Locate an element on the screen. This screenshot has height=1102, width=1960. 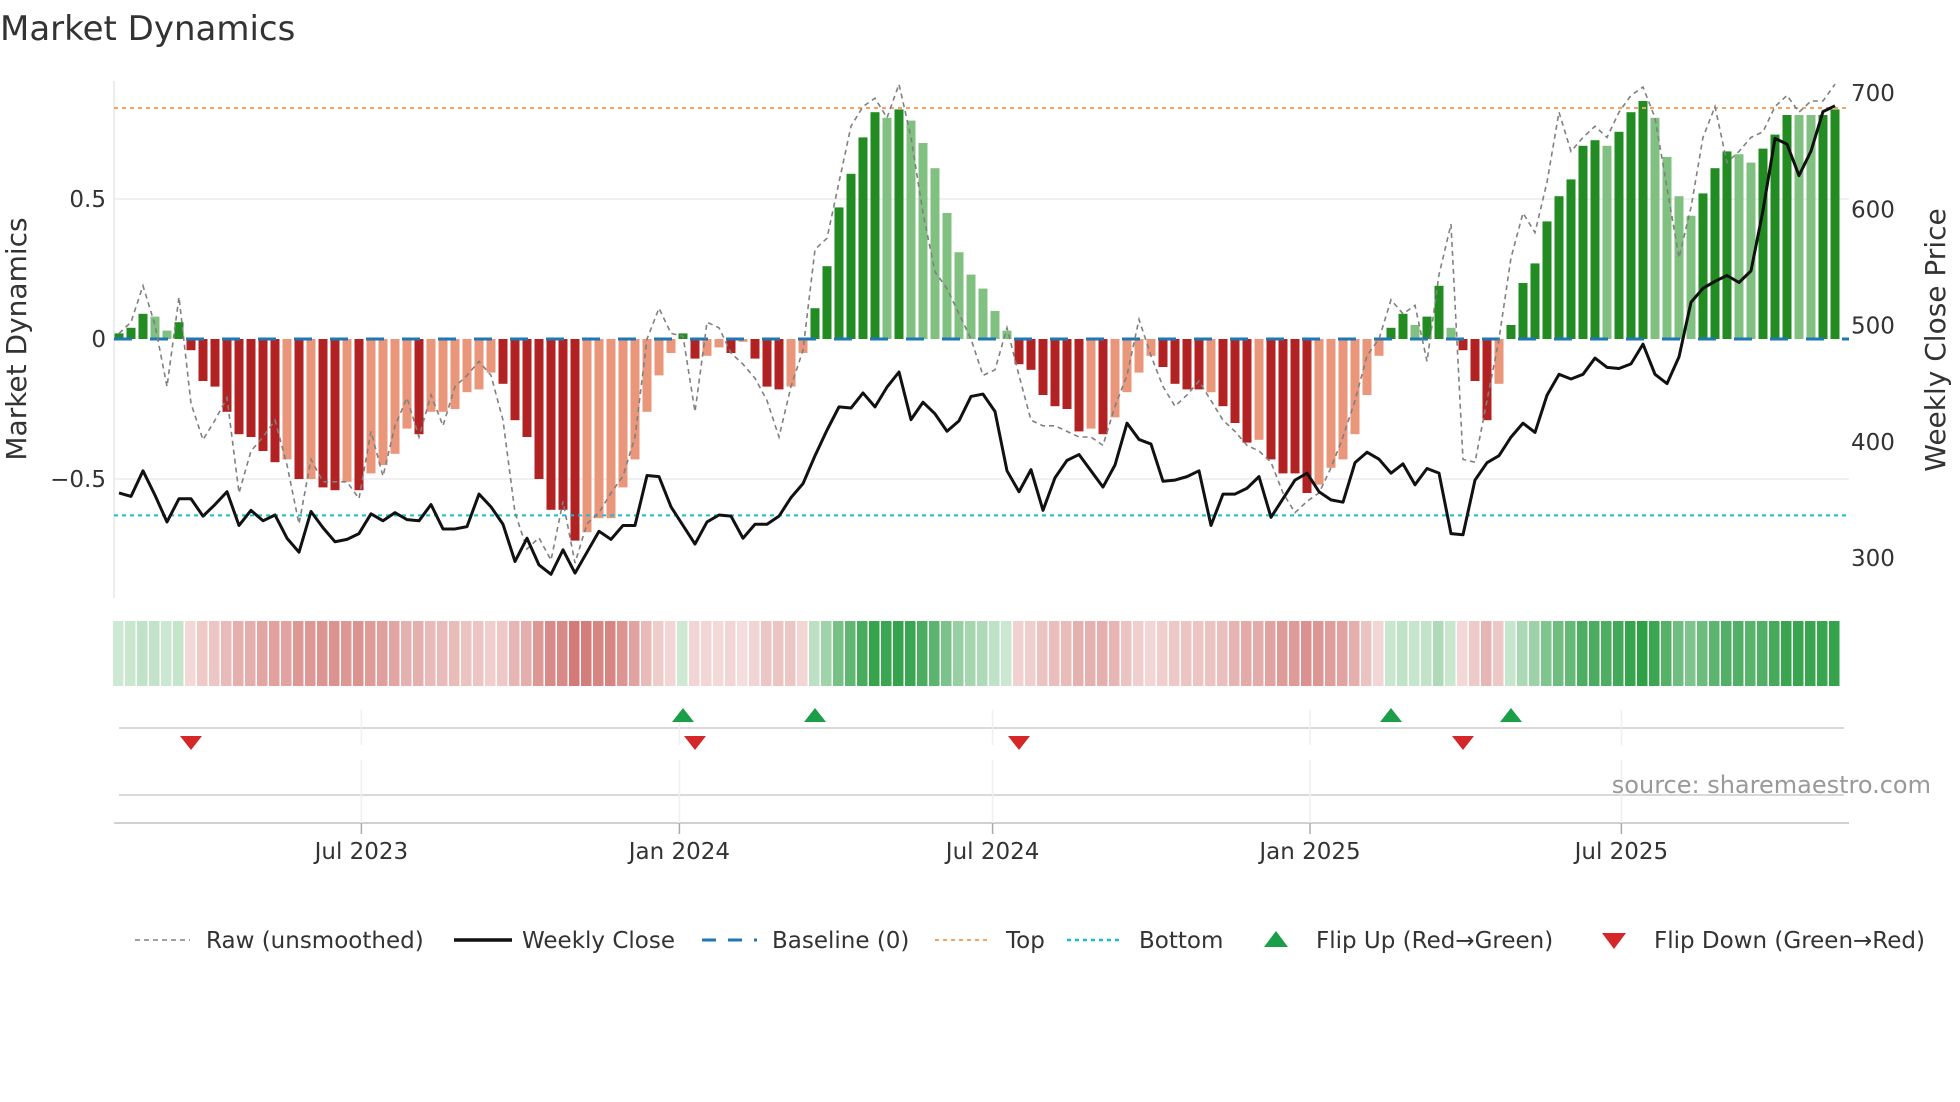
y-tick-label: 0.5 is located at coordinates (87, 200).